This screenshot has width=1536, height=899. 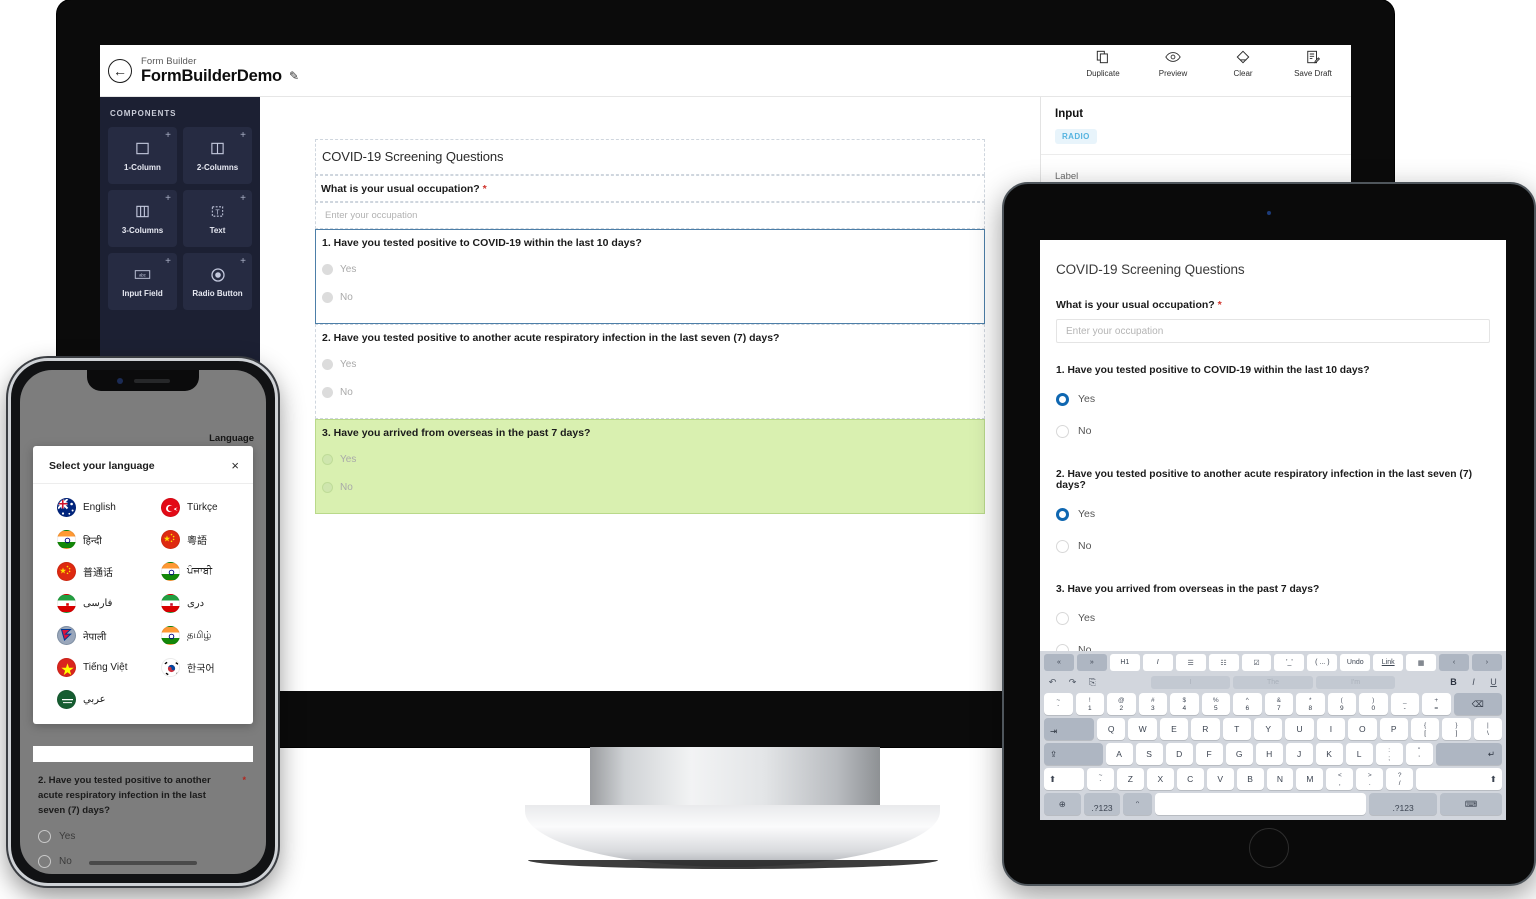 I want to click on key-1: ! 1, so click(x=1089, y=704).